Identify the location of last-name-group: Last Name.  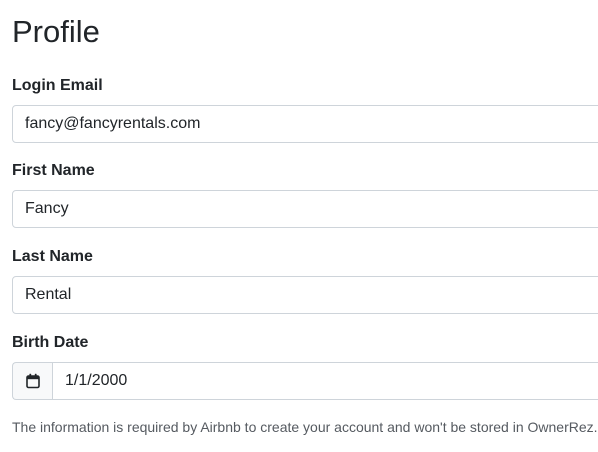
(305, 280).